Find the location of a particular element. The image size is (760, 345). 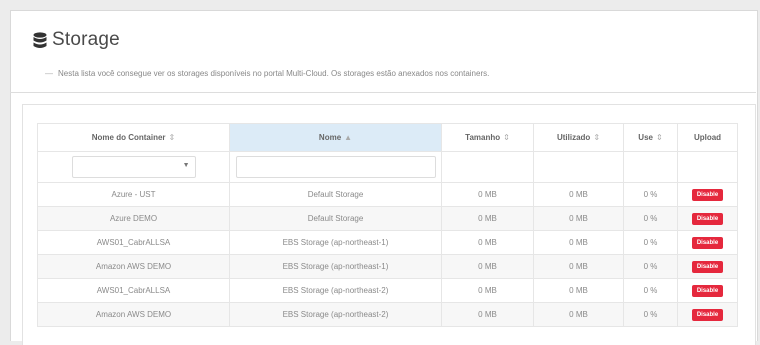

column-header-upload: Upload is located at coordinates (707, 137).